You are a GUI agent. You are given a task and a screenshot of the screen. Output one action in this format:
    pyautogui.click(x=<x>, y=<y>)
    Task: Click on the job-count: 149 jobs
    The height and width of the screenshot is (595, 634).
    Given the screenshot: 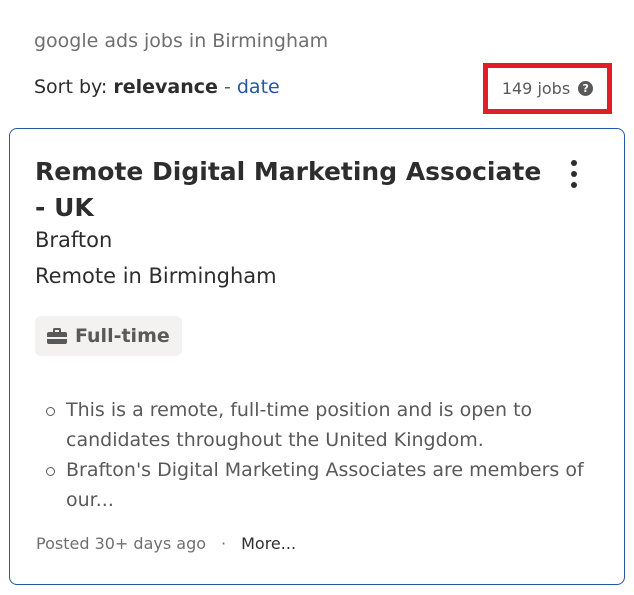 What is the action you would take?
    pyautogui.click(x=536, y=88)
    